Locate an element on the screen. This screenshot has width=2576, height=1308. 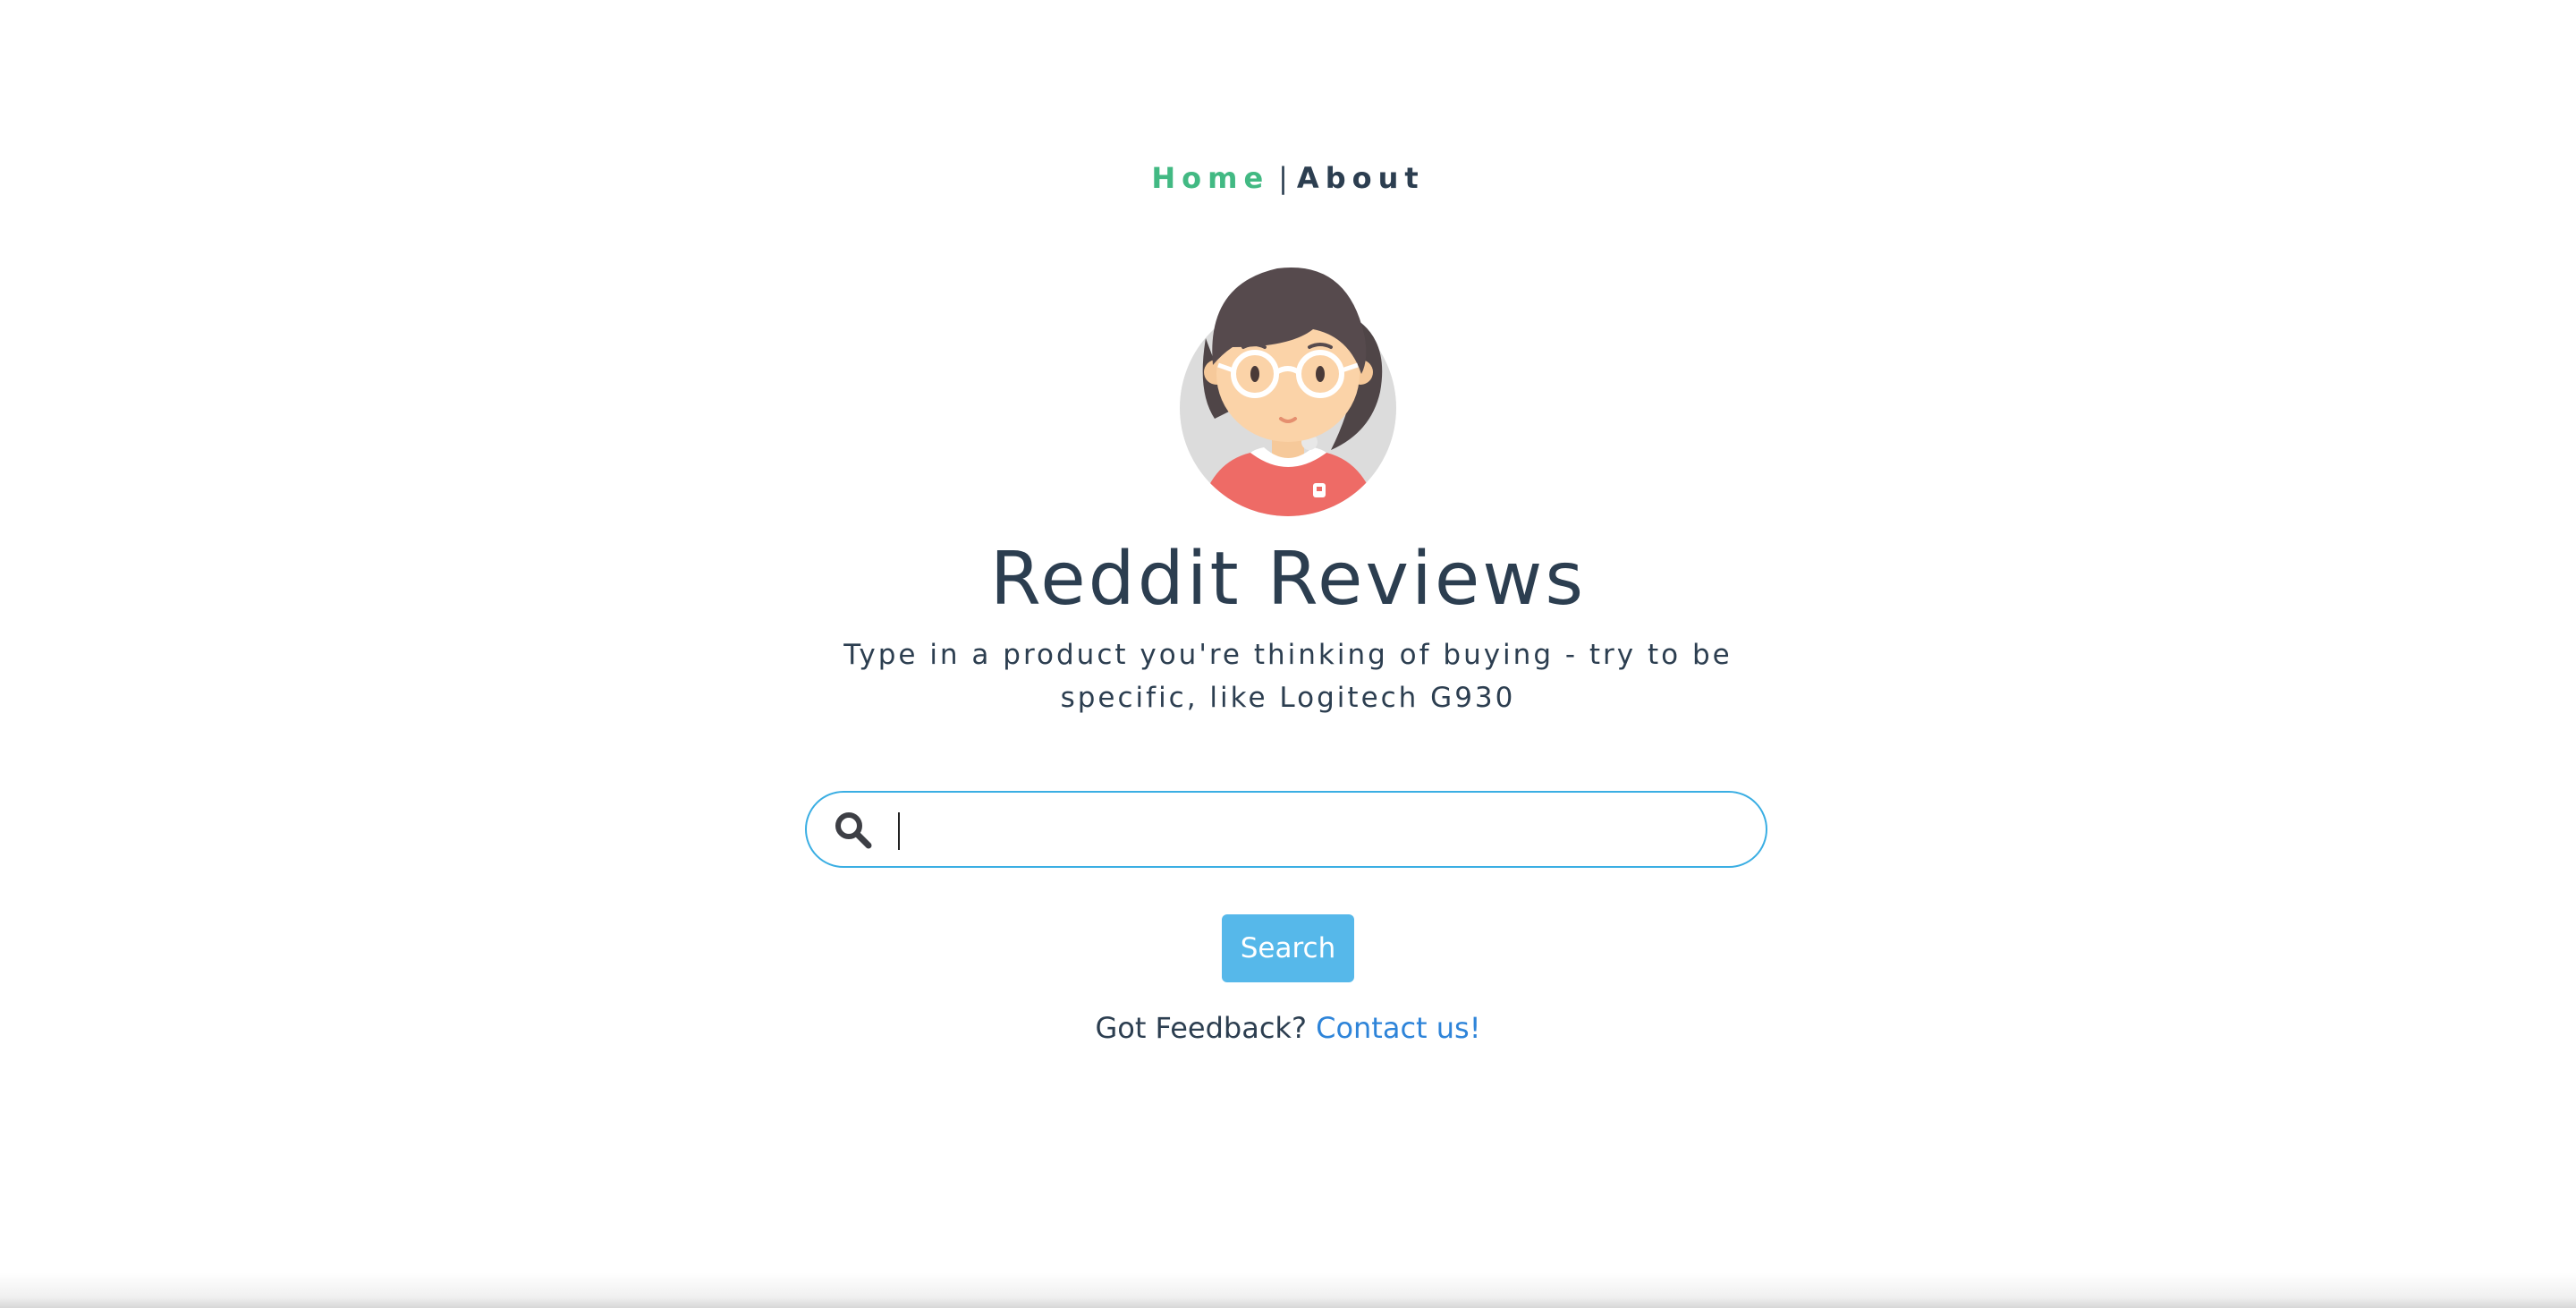
page-title: Reddit Reviews is located at coordinates (1288, 579).